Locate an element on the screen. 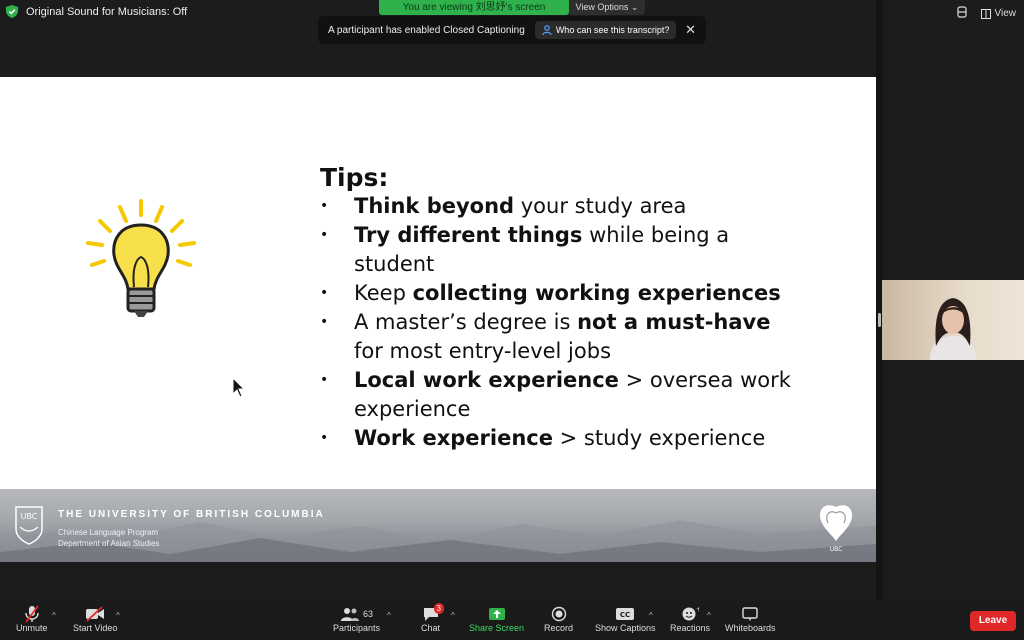 This screenshot has height=640, width=1024. svg-text: CC is located at coordinates (625, 615).